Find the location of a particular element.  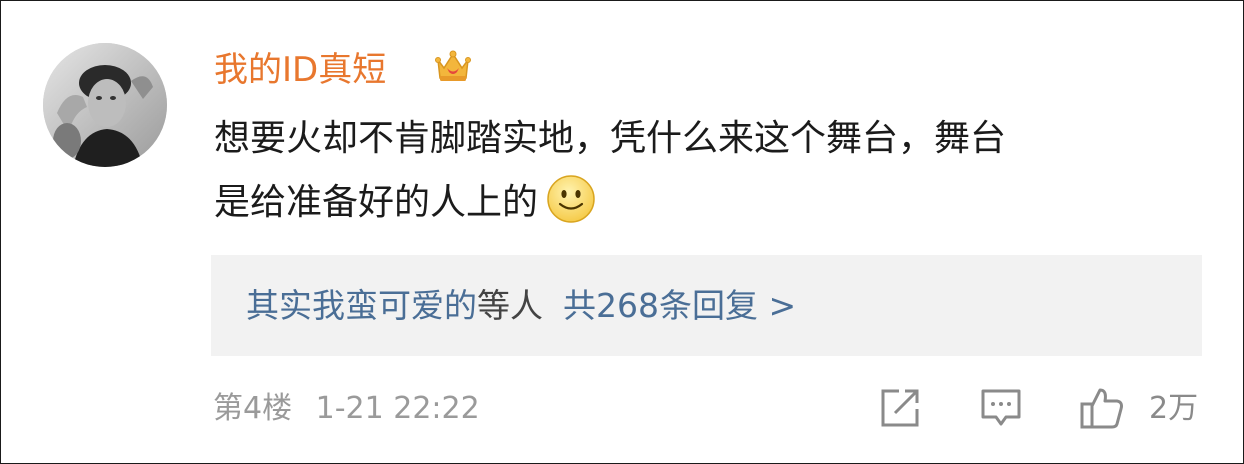

replies-summary: 其实我蛮可爱的等人 共268条回复 > is located at coordinates (521, 305).